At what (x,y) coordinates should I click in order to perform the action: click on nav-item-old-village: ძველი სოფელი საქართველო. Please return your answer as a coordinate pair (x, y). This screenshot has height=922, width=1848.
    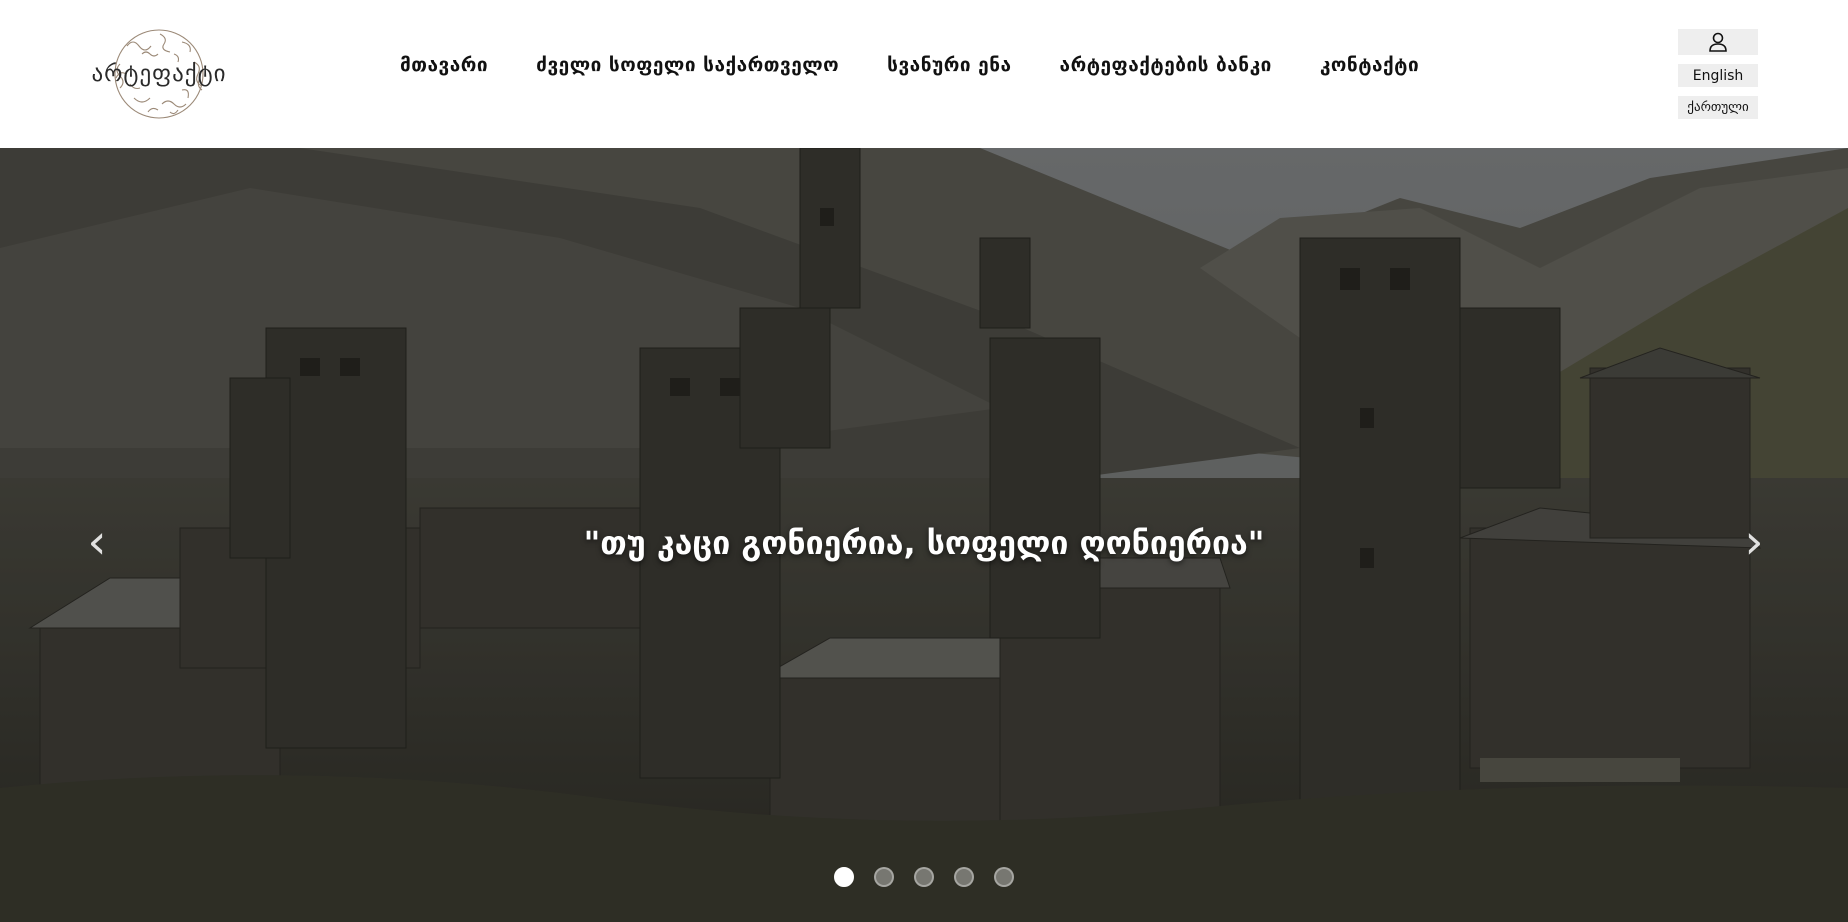
    Looking at the image, I should click on (687, 65).